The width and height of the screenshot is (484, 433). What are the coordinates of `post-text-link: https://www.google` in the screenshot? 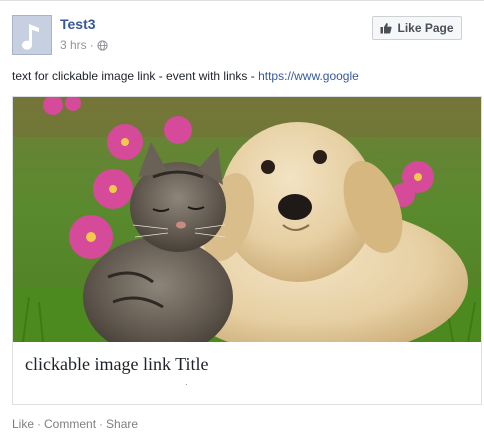 It's located at (308, 76).